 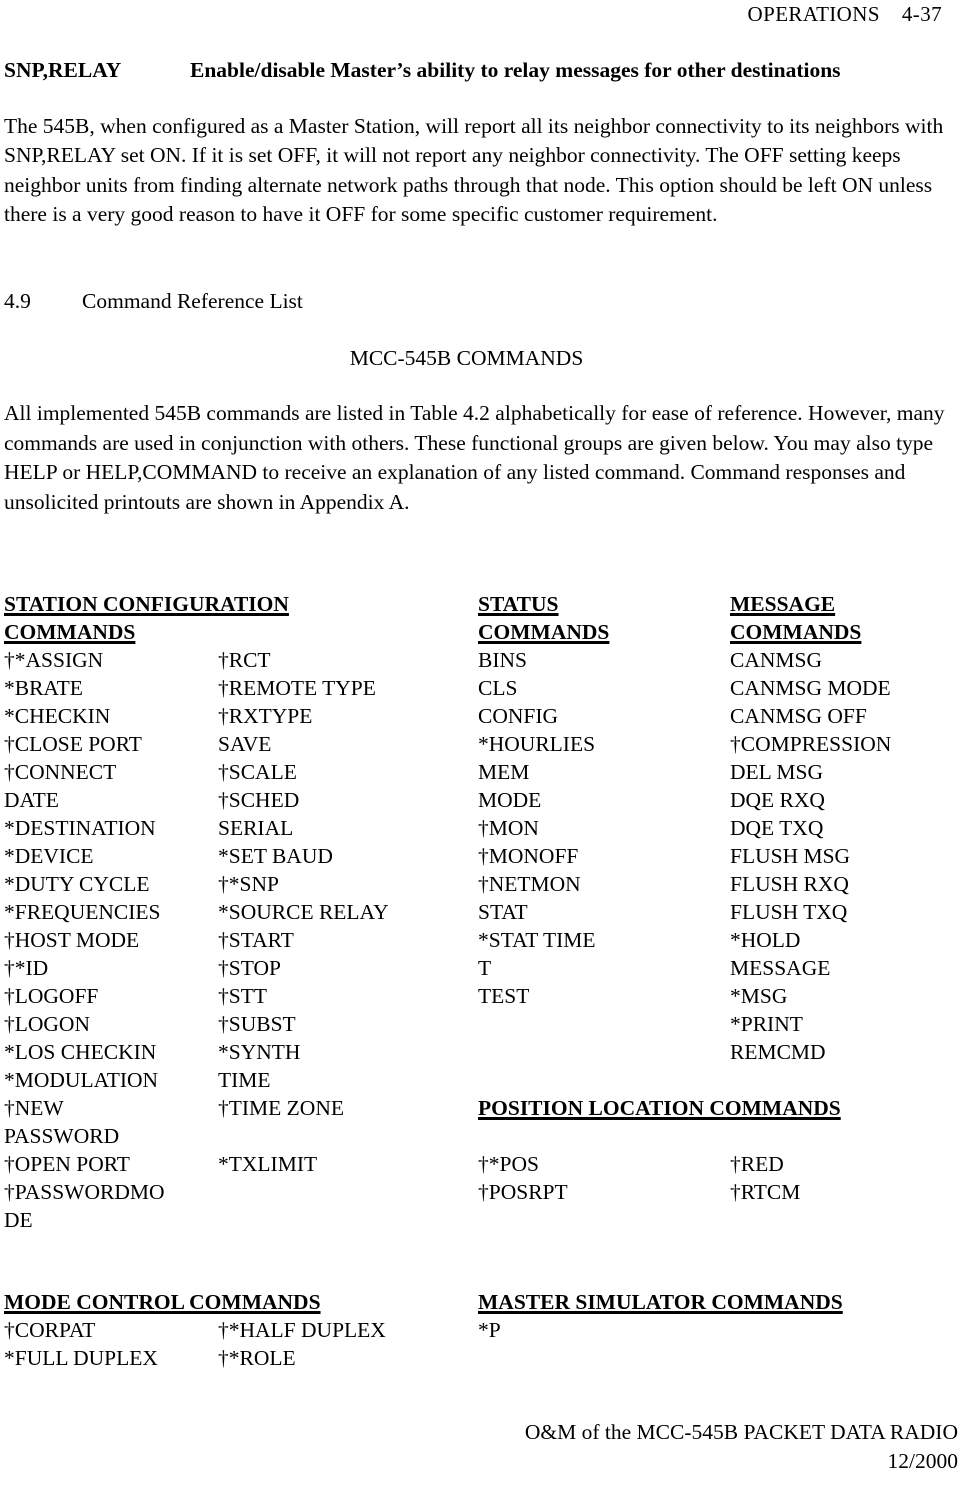 What do you see at coordinates (249, 968) in the screenshot?
I see `command-item: †STOP` at bounding box center [249, 968].